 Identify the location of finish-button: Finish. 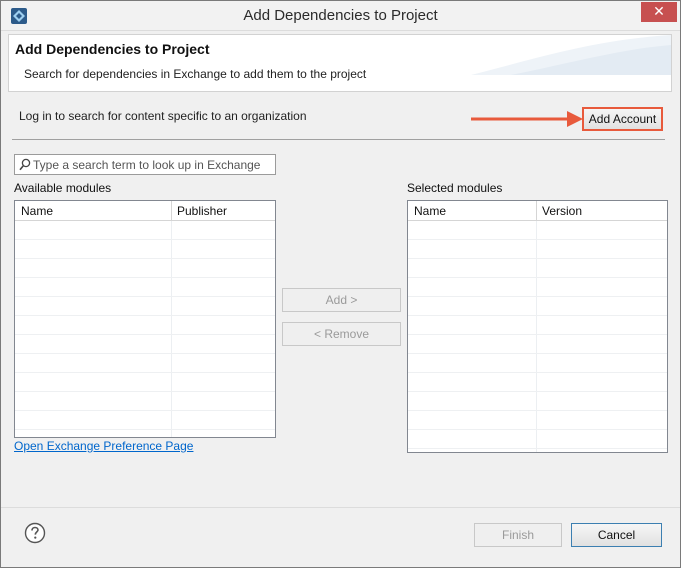
(518, 535).